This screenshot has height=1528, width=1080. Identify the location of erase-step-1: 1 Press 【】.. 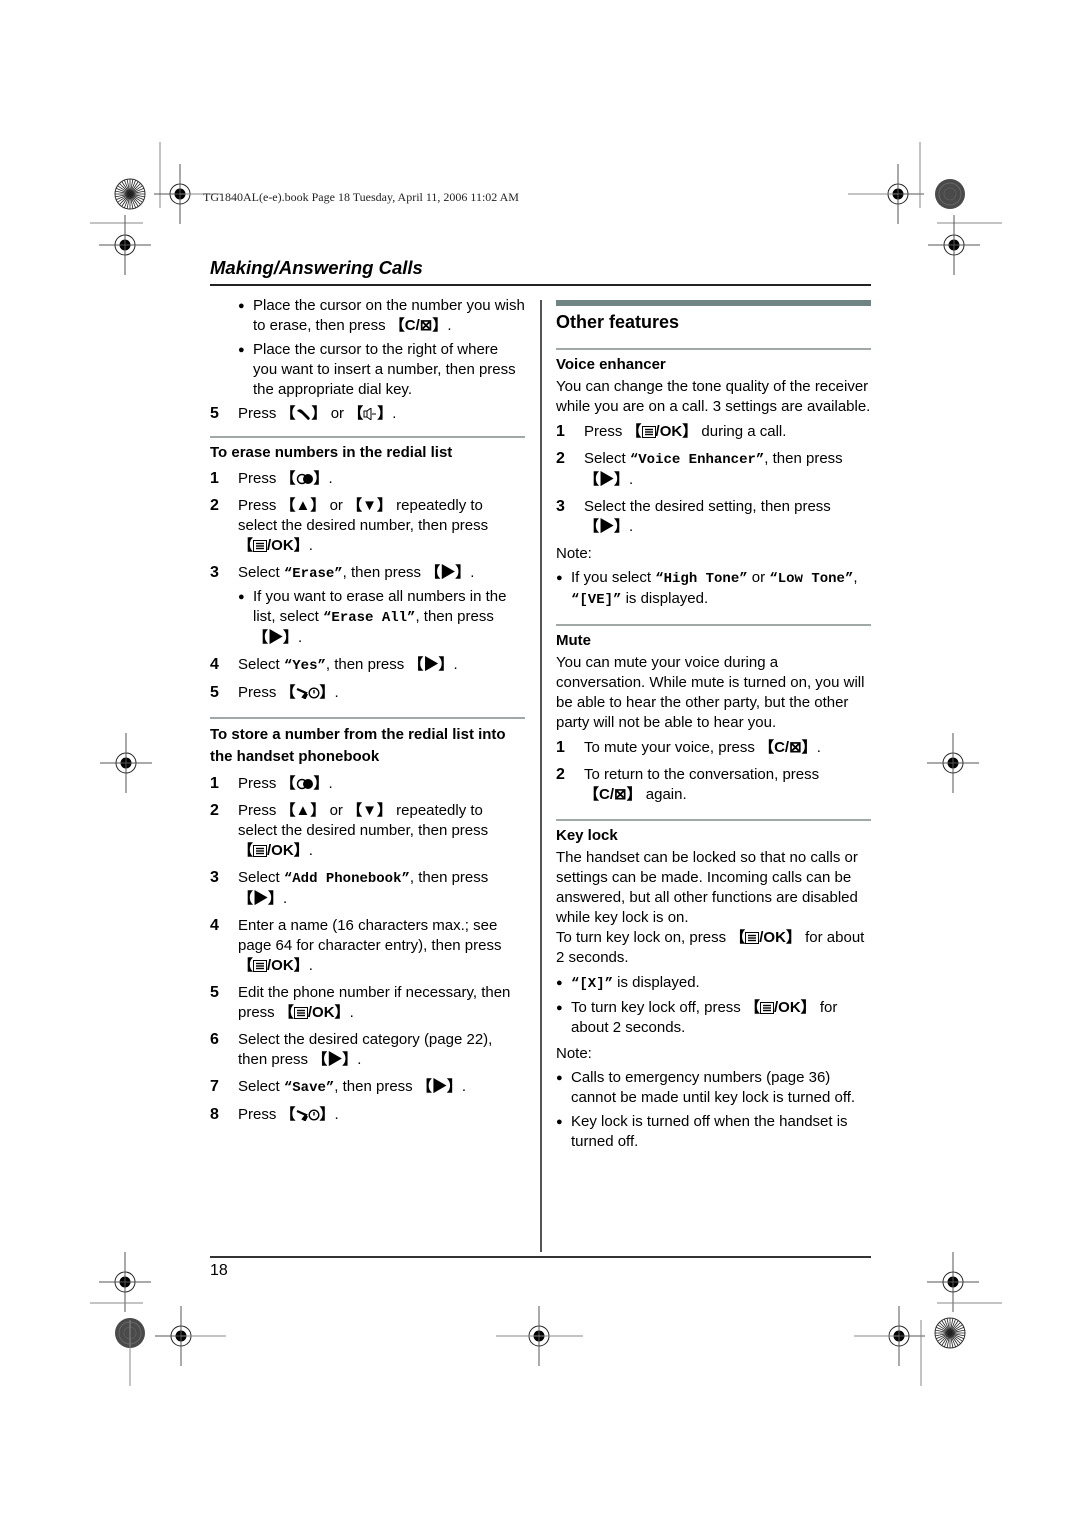
(271, 478).